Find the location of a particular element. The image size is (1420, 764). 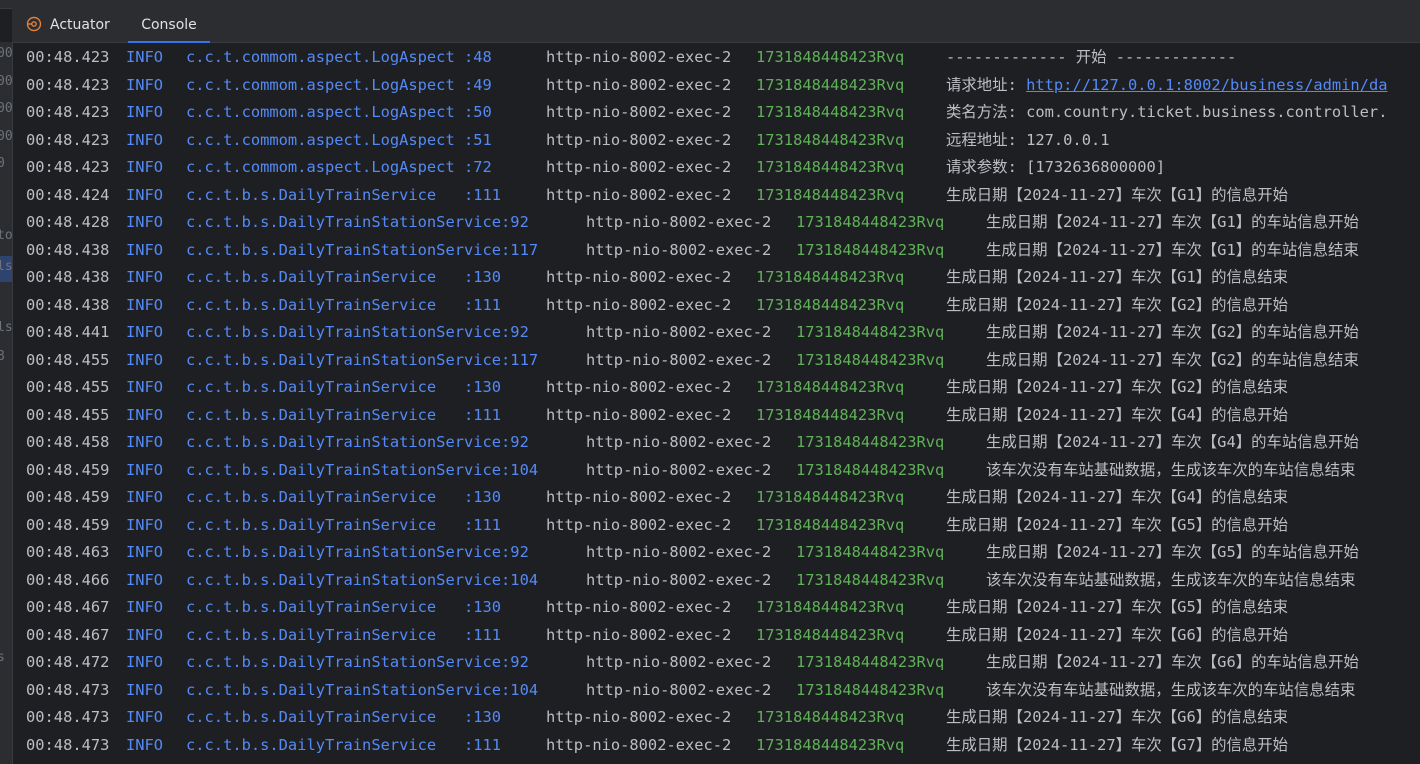

tab-actuator: Actuator is located at coordinates (68, 25).